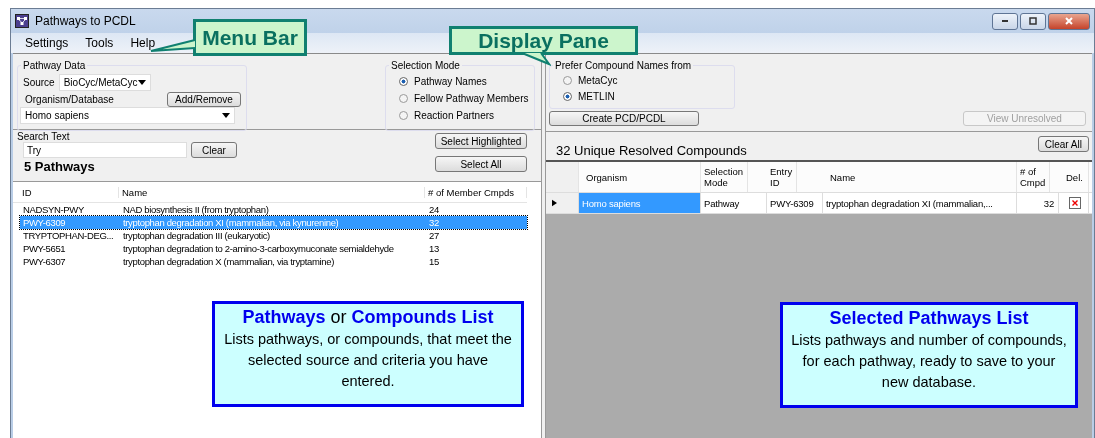 The width and height of the screenshot is (1095, 438). I want to click on radio-option: Fellow Pathway Members, so click(460, 98).